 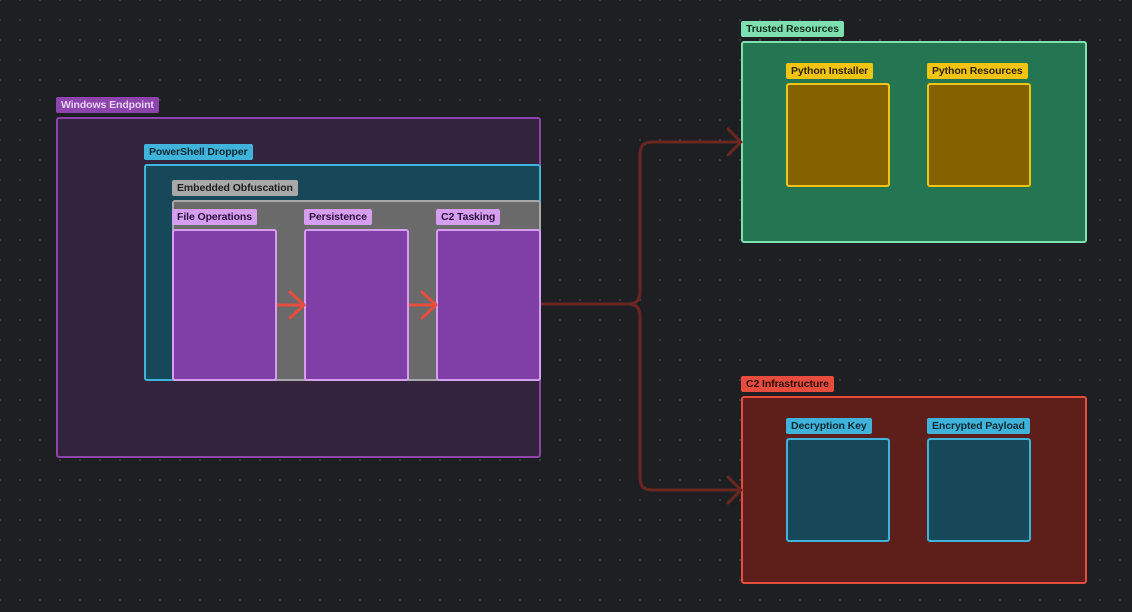 What do you see at coordinates (468, 217) in the screenshot?
I see `c2-tasking-label: C2 Tasking` at bounding box center [468, 217].